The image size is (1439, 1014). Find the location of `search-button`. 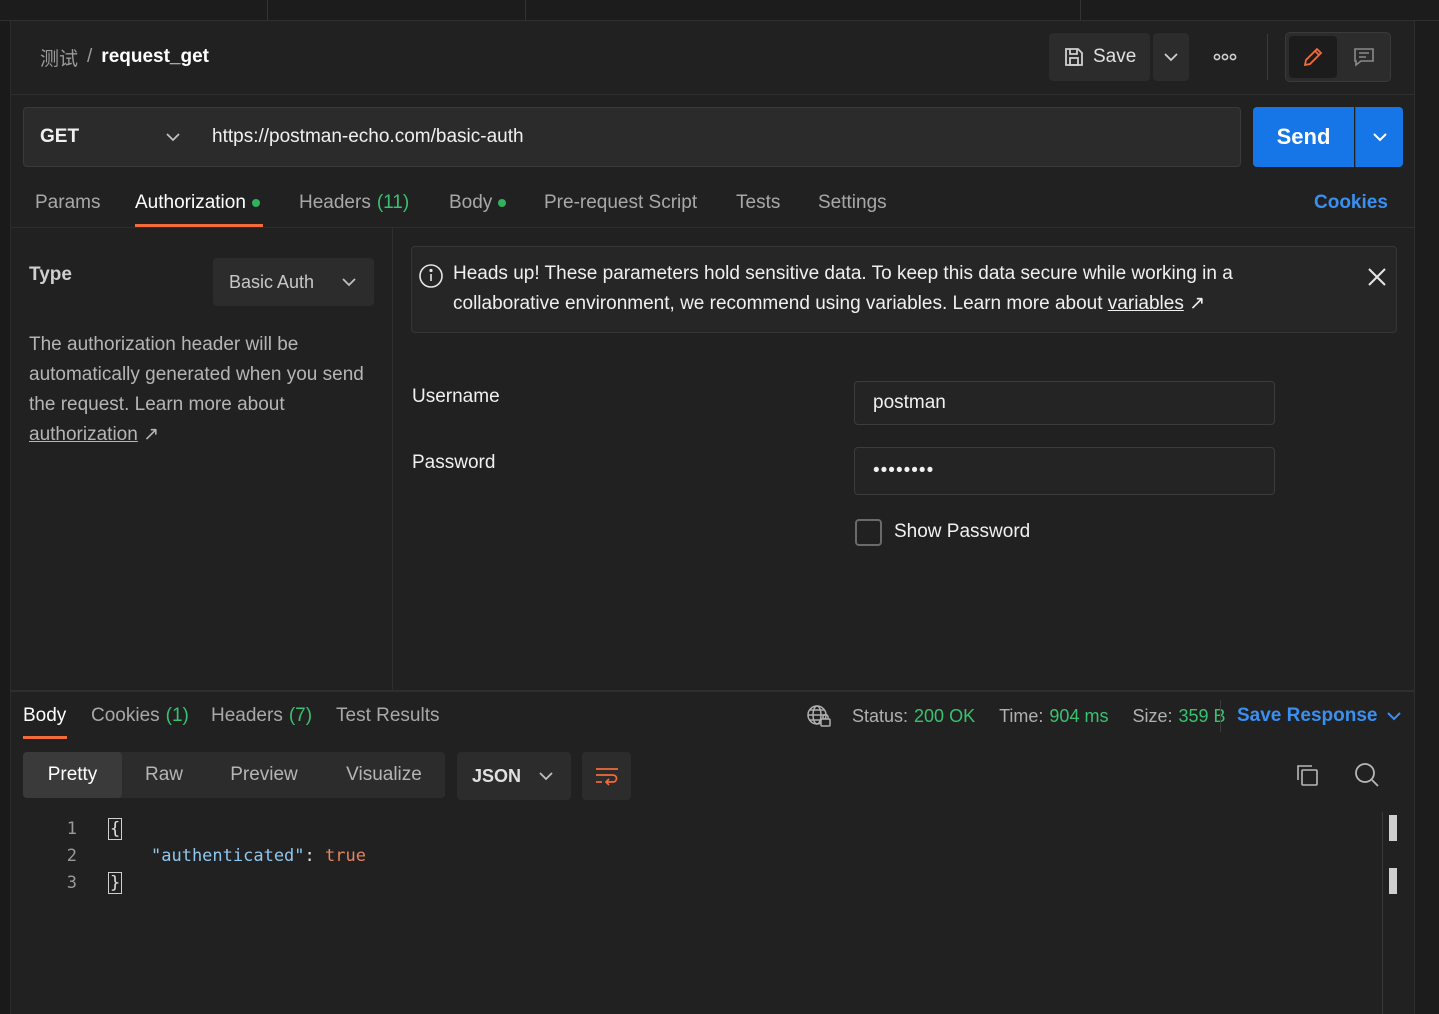

search-button is located at coordinates (1367, 775).